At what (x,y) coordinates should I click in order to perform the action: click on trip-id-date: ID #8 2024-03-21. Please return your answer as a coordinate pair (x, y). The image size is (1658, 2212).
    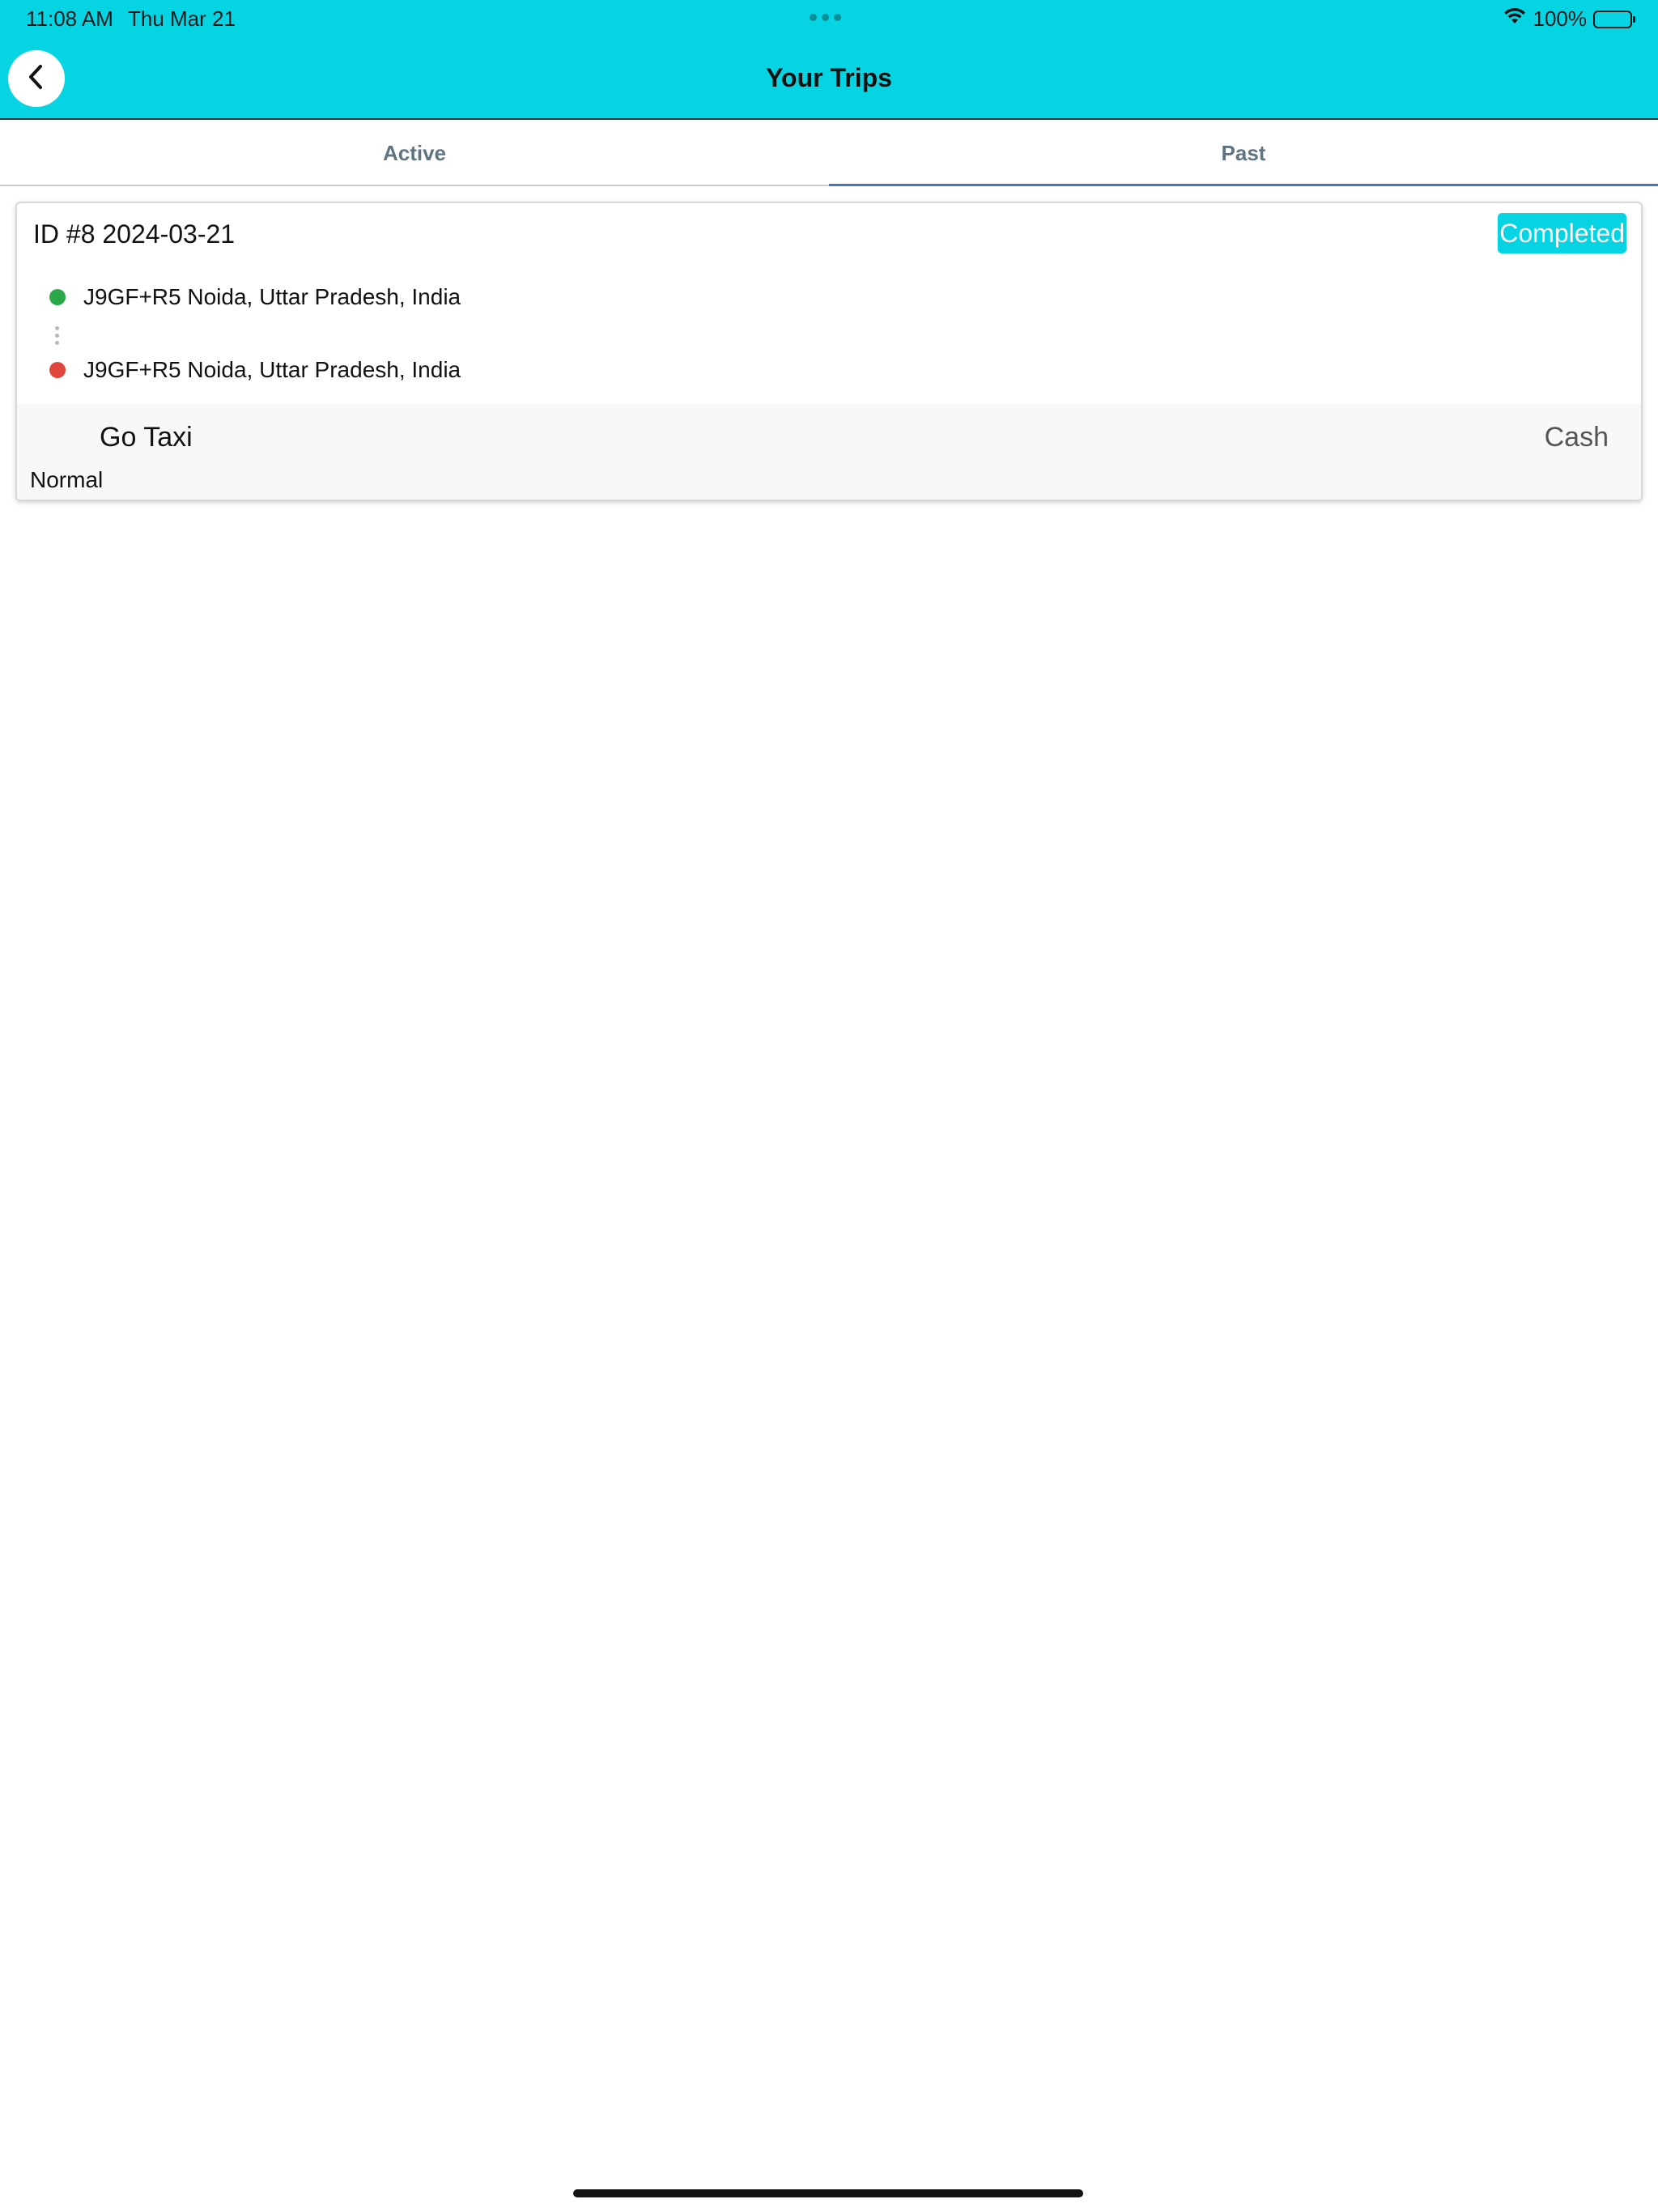
    Looking at the image, I should click on (134, 234).